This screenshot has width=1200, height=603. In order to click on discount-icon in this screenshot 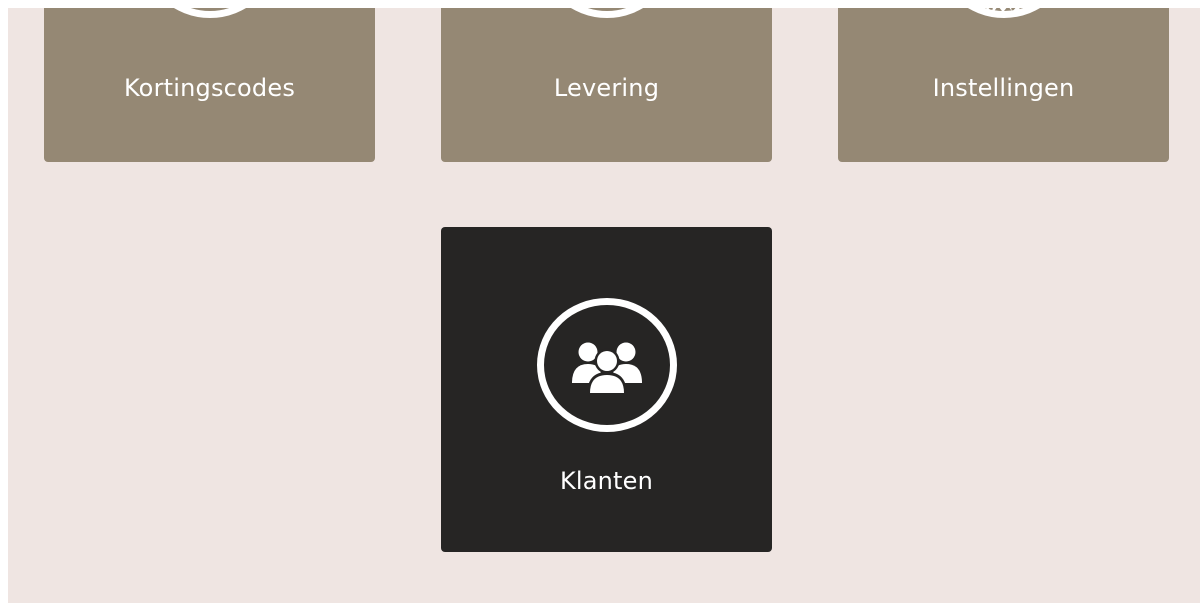, I will do `click(210, 13)`.